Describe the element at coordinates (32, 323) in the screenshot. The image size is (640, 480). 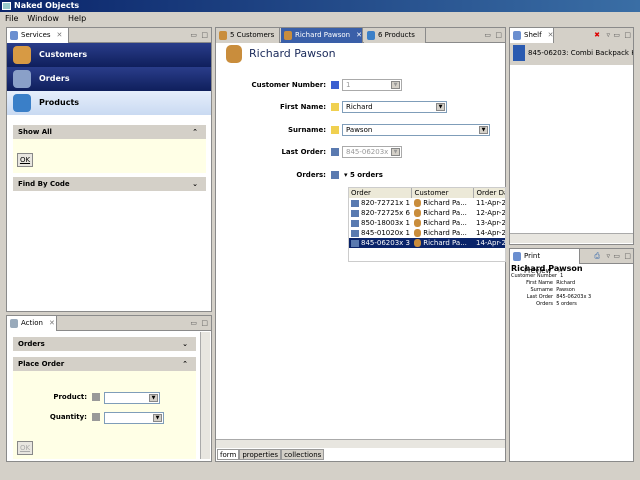
I see `tab-action: Action ✕` at that location.